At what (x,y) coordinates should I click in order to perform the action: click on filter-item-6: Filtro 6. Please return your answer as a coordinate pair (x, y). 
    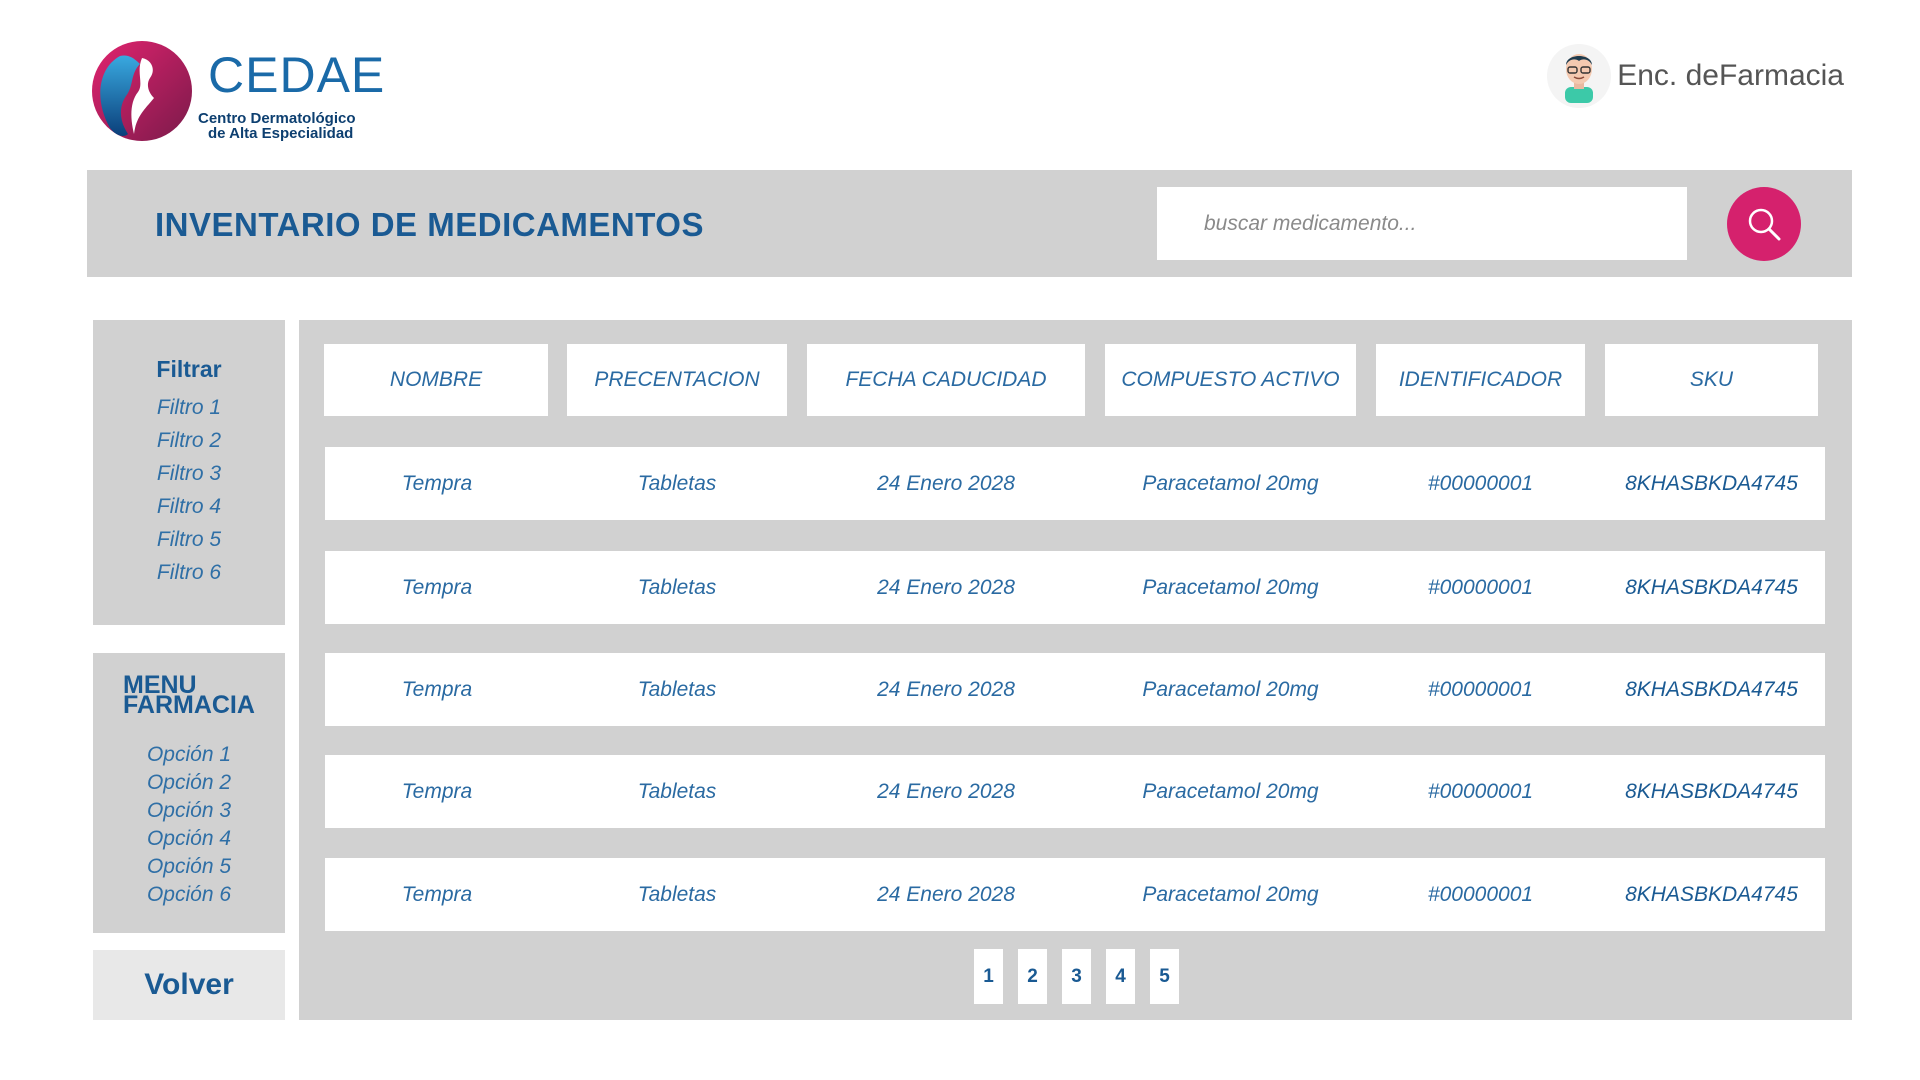
    Looking at the image, I should click on (189, 572).